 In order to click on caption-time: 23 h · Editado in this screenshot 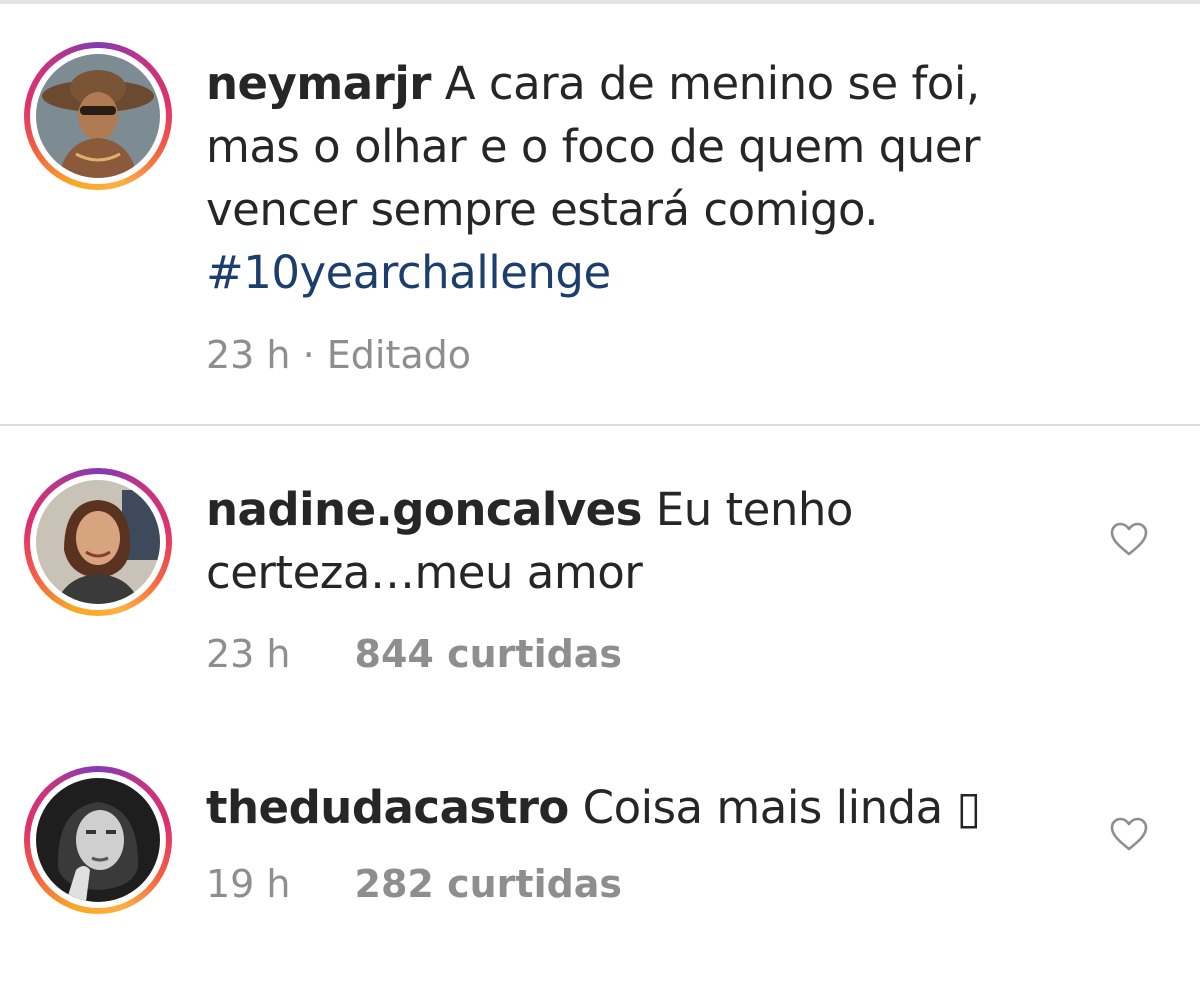, I will do `click(338, 355)`.